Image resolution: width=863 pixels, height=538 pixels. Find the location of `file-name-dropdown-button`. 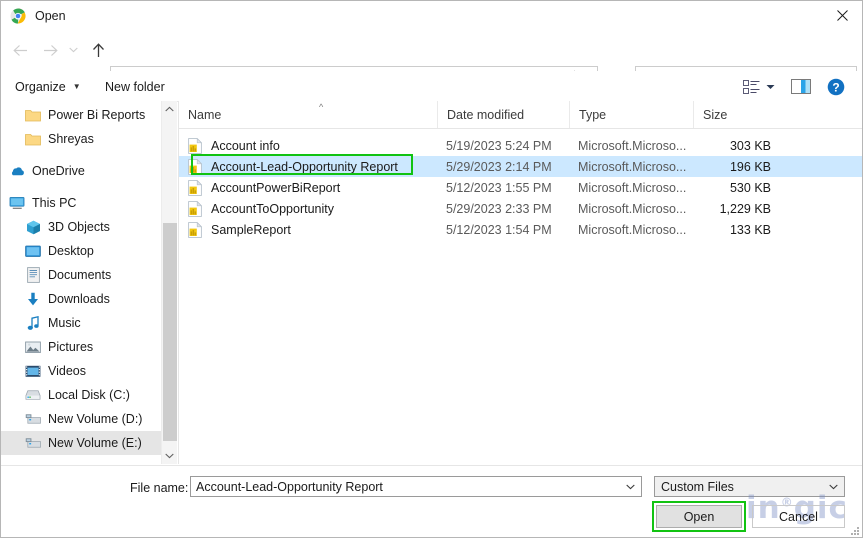

file-name-dropdown-button is located at coordinates (630, 486).